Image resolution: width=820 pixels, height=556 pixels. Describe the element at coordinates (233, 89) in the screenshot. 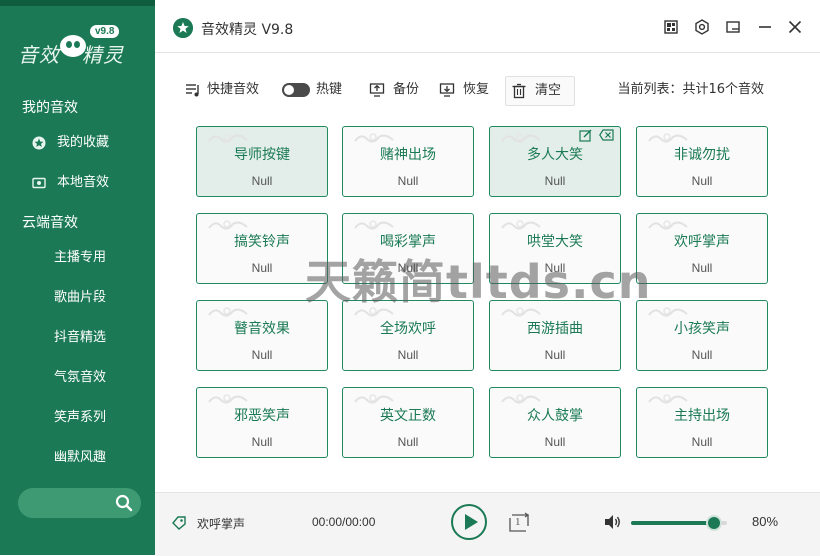

I see `quick-sound-label: 快捷音效` at that location.